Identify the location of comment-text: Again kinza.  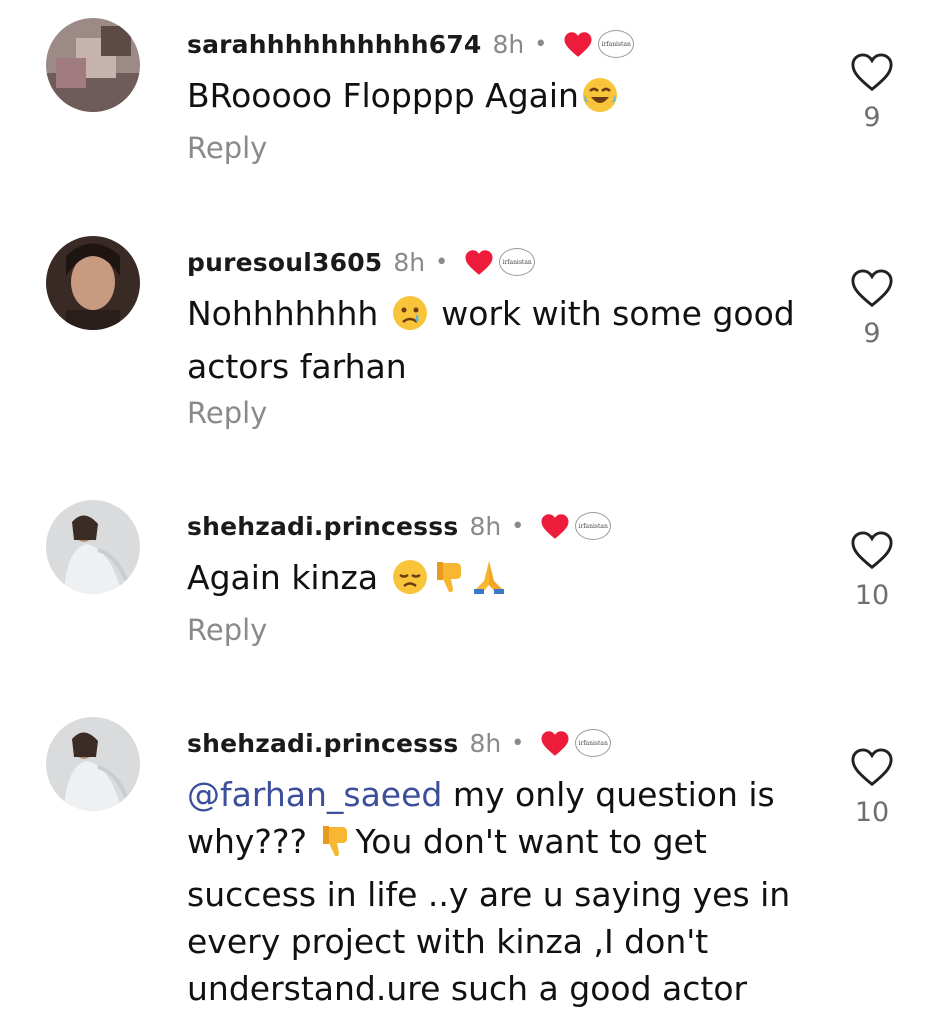
(497, 580).